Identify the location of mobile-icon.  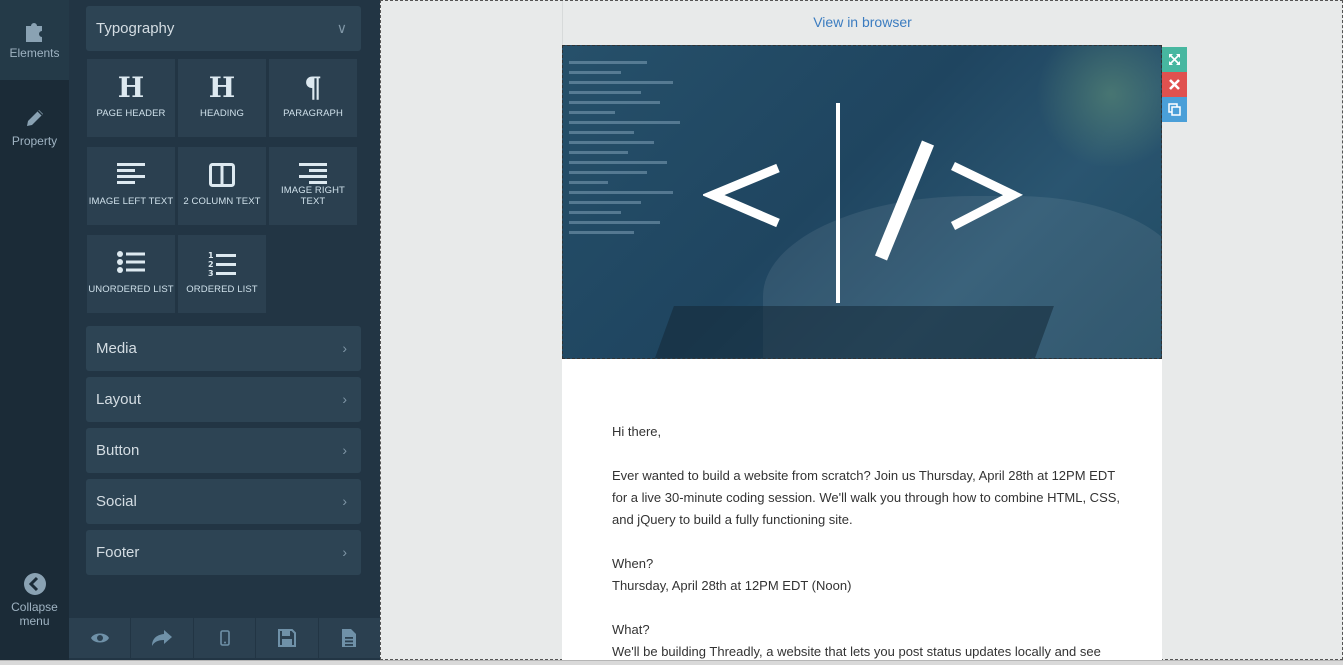
(224, 638).